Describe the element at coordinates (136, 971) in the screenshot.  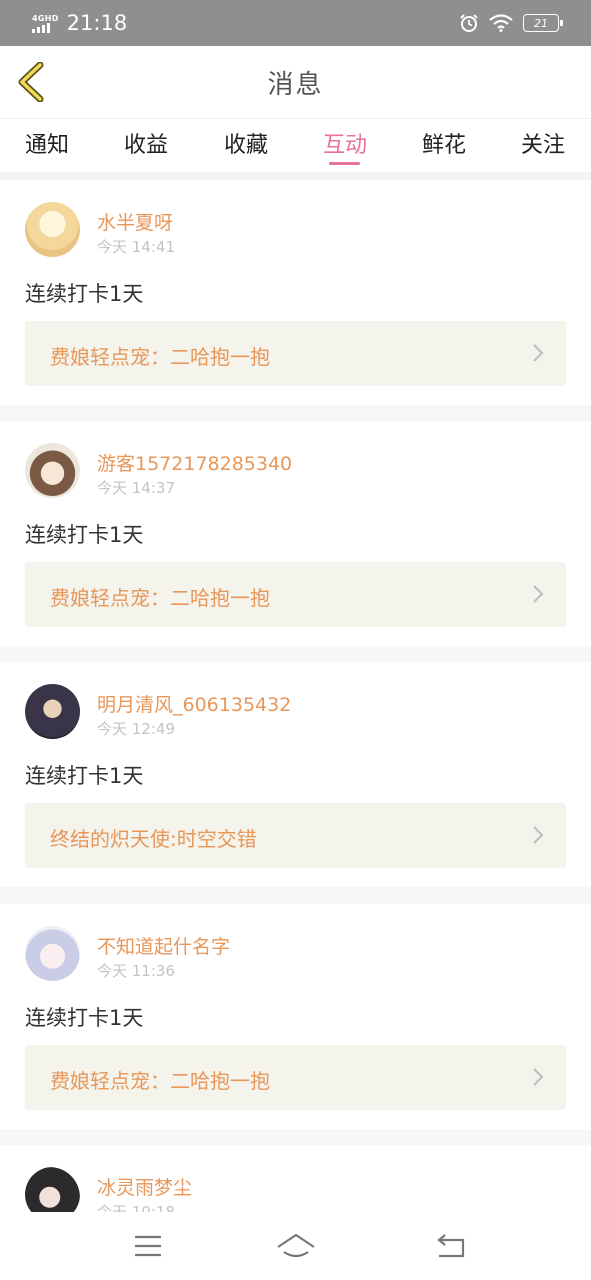
I see `post-time: 今天 11:36` at that location.